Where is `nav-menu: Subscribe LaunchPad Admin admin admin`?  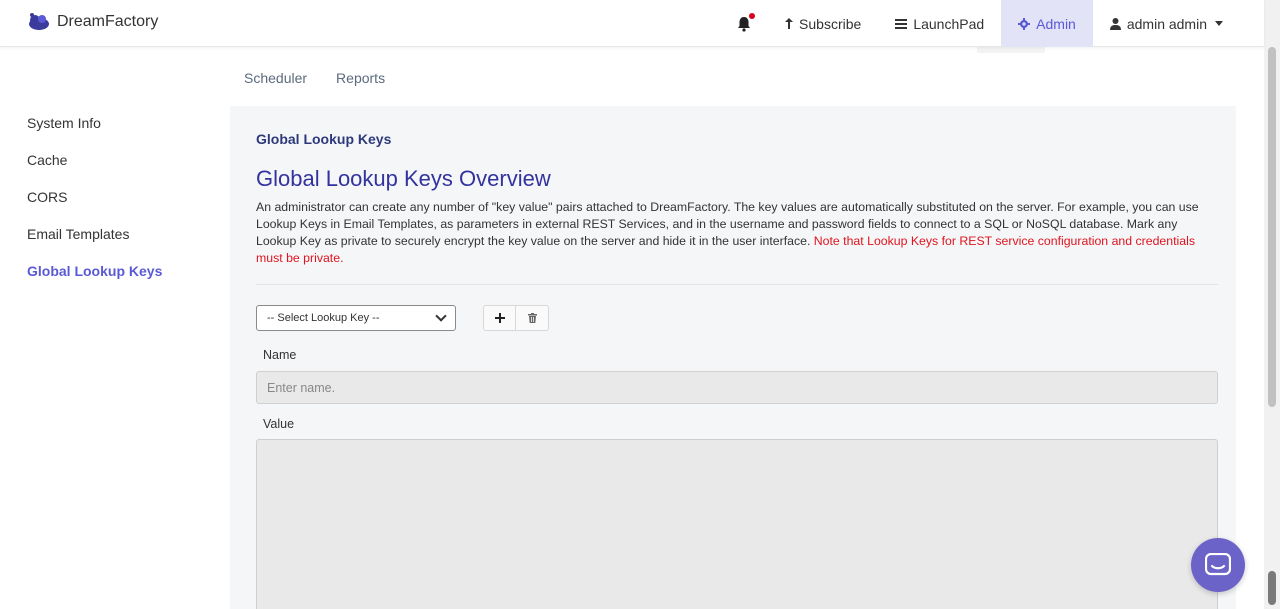 nav-menu: Subscribe LaunchPad Admin admin admin is located at coordinates (992, 23).